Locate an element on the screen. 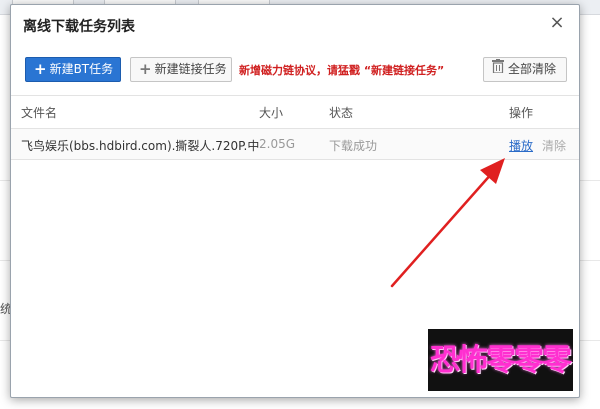 This screenshot has width=600, height=409. watermark-logo: 恐怖零零零 is located at coordinates (500, 360).